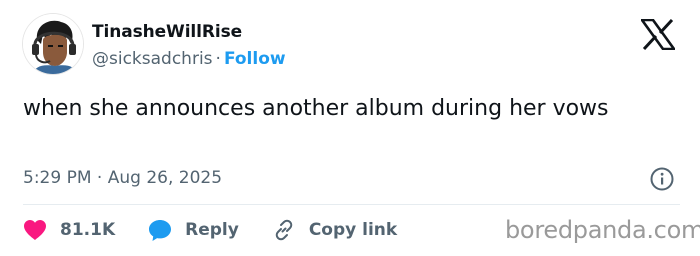 Image resolution: width=700 pixels, height=256 pixels. Describe the element at coordinates (189, 45) in the screenshot. I see `tweet-author: TinasheWillRise @sicksadchris · Follow` at that location.